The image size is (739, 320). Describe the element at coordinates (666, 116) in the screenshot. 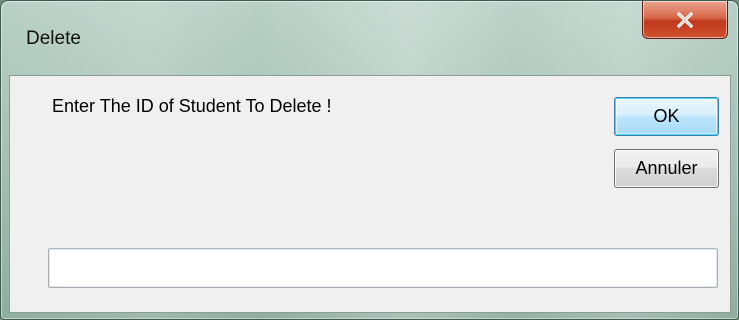

I see `ok-button: OK` at that location.